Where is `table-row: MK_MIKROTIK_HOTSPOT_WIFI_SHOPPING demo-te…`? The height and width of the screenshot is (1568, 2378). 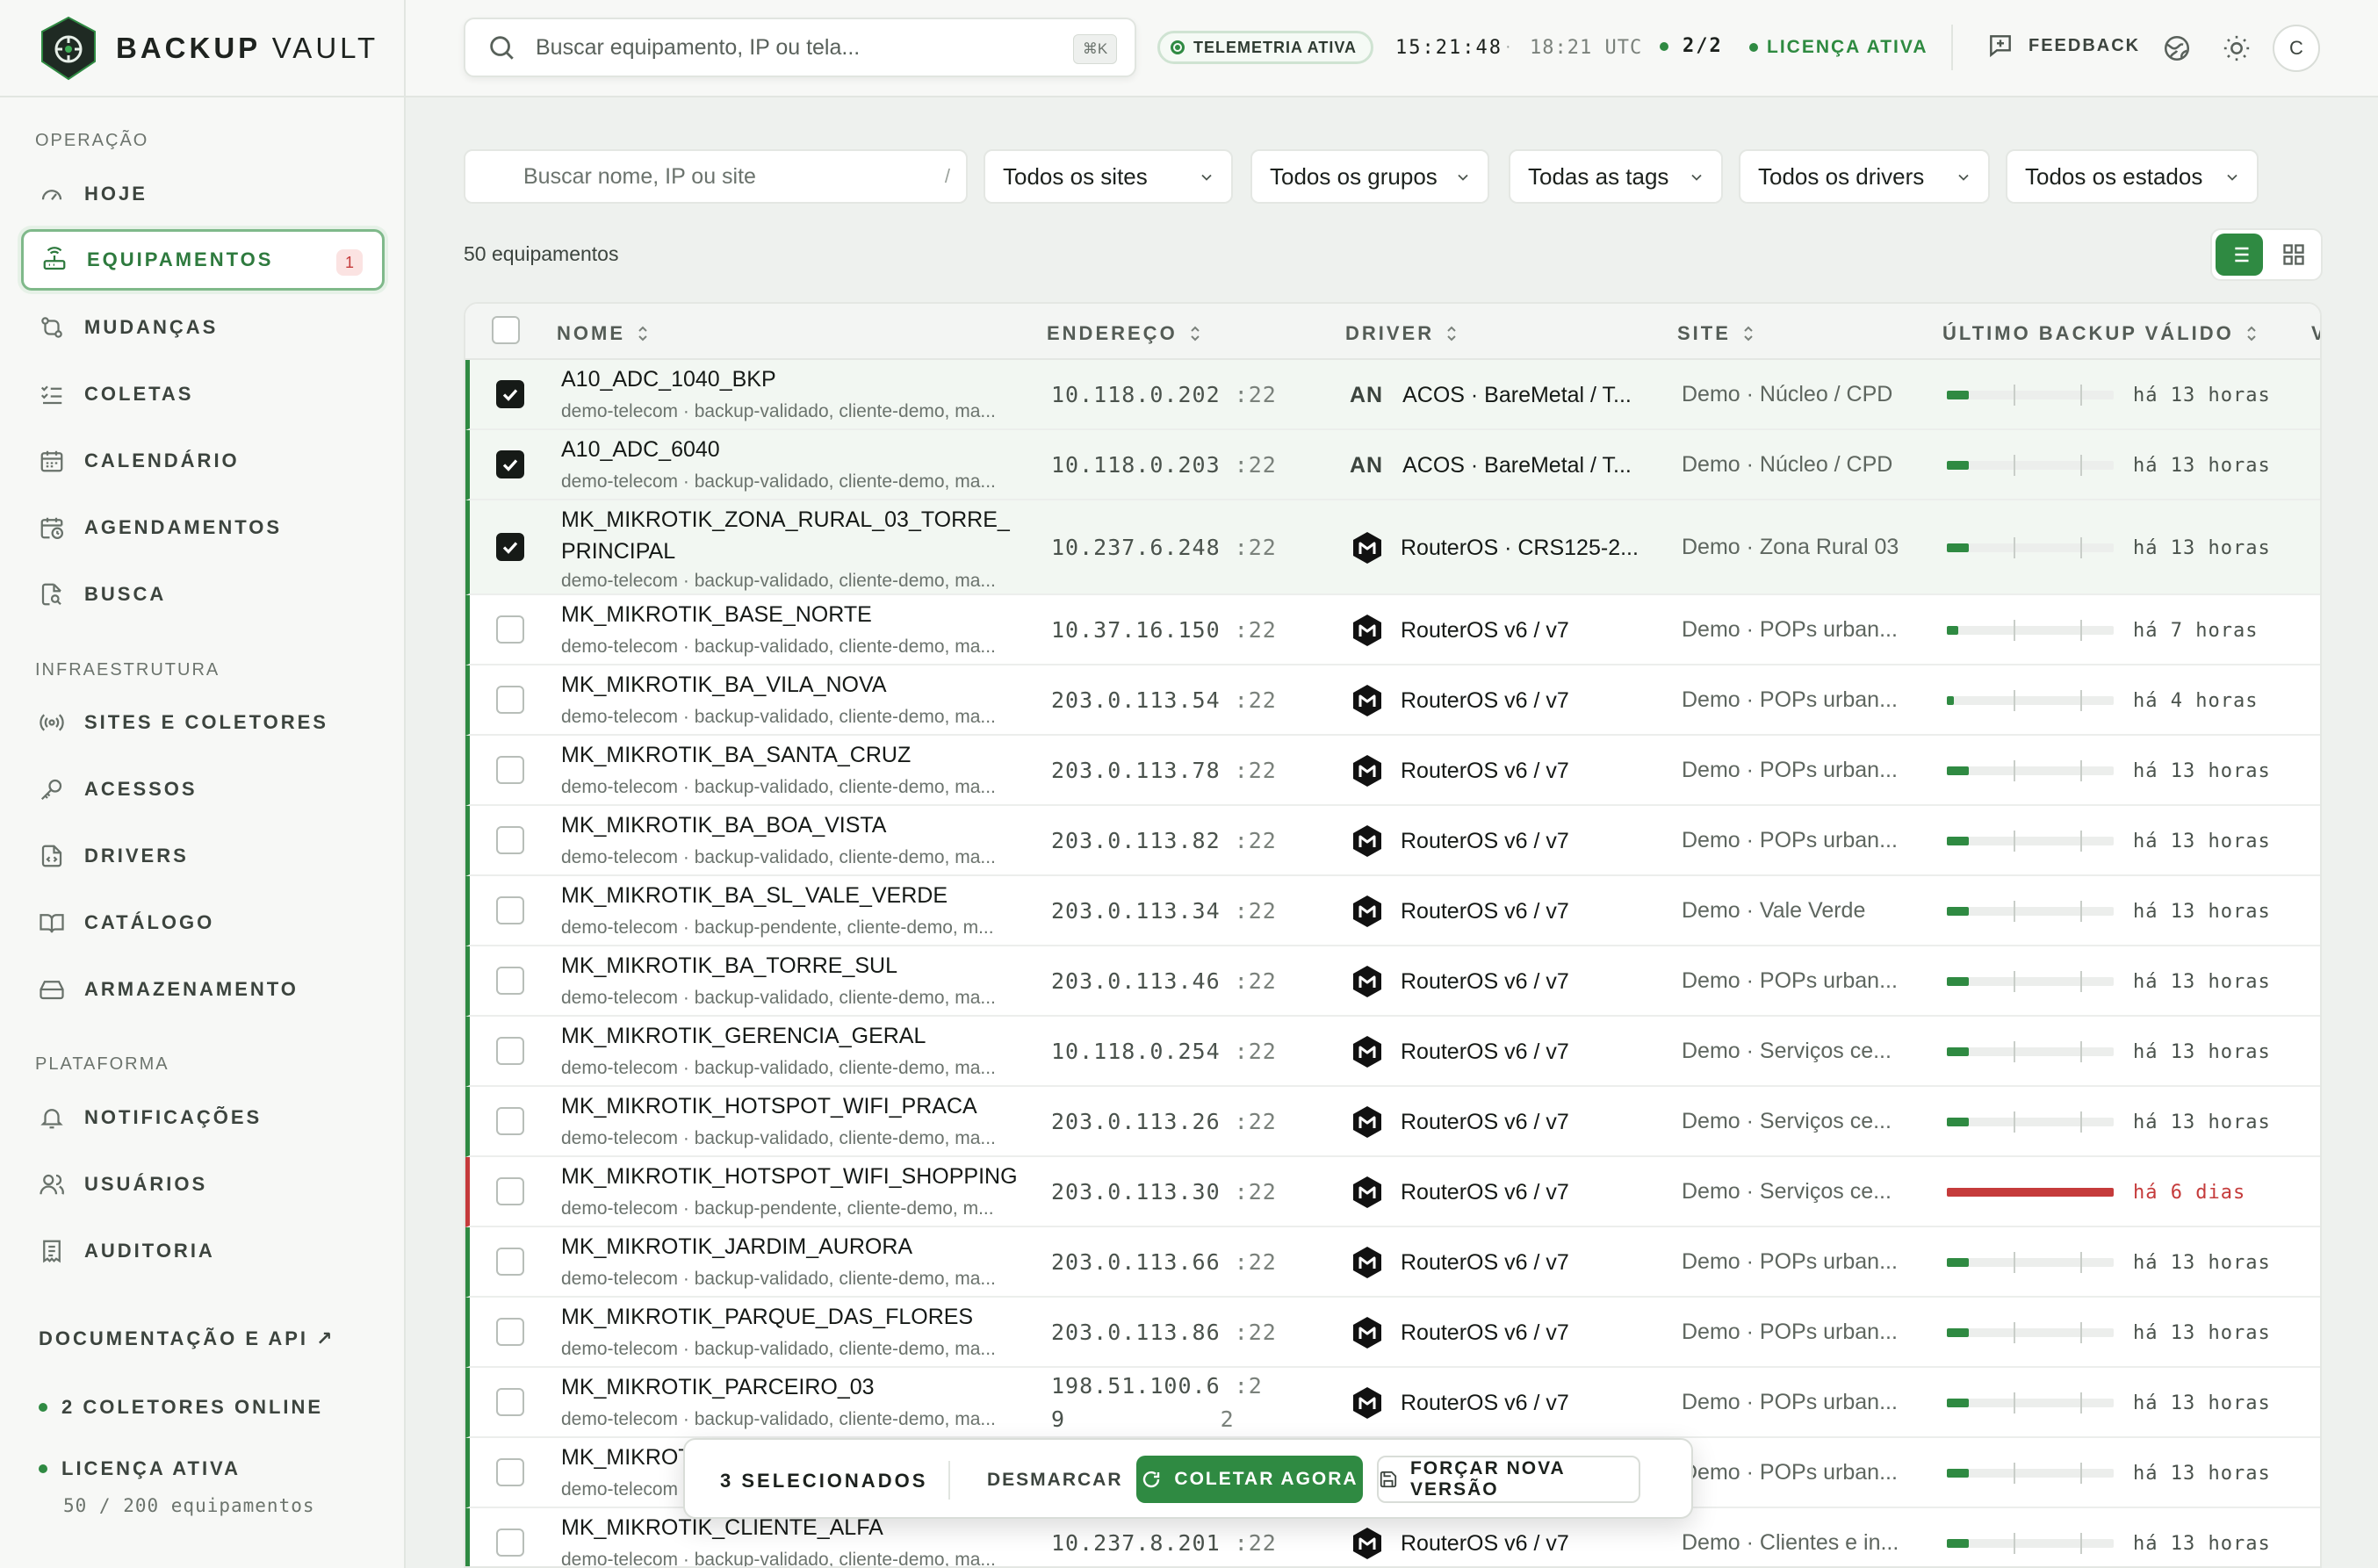 table-row: MK_MIKROTIK_HOTSPOT_WIFI_SHOPPING demo-te… is located at coordinates (1392, 1192).